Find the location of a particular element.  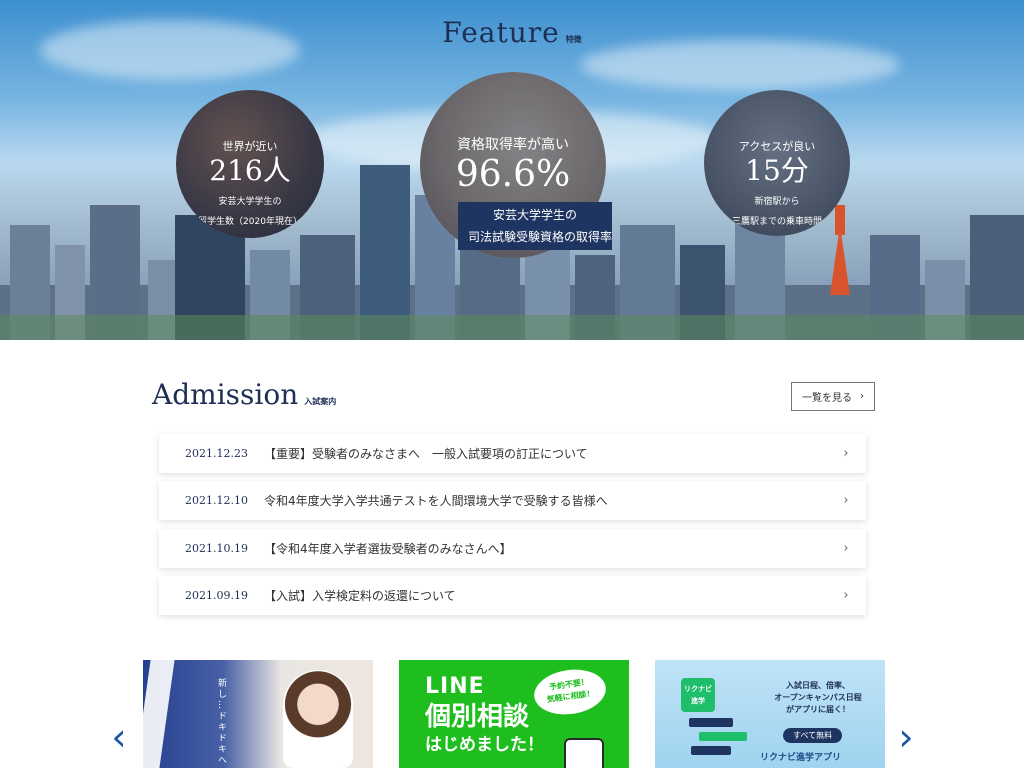

line-banner-text: LINE 個別相談 はじめました！ is located at coordinates (484, 715).